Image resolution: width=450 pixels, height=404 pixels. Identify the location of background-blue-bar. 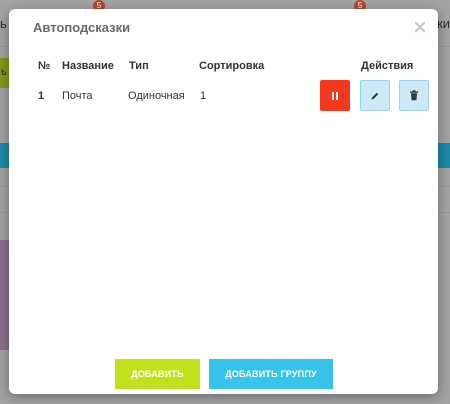
(444, 155).